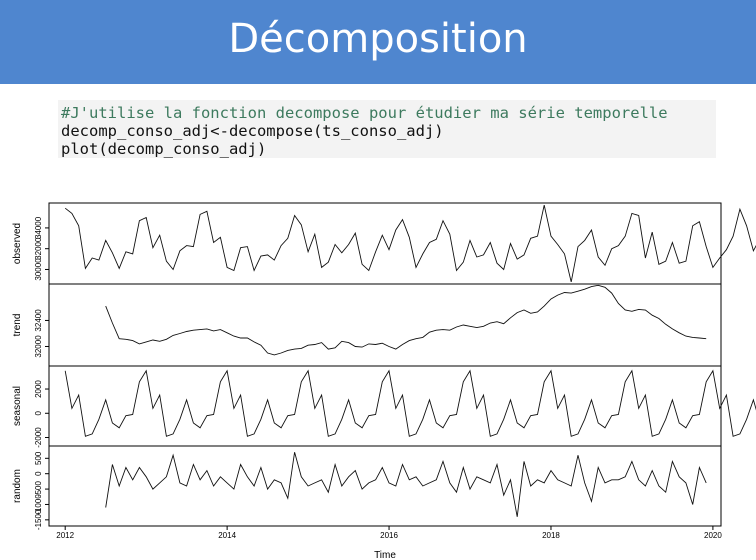 Image resolution: width=756 pixels, height=560 pixels. Describe the element at coordinates (38, 437) in the screenshot. I see `y-tick-label-seasonal: -2000` at that location.